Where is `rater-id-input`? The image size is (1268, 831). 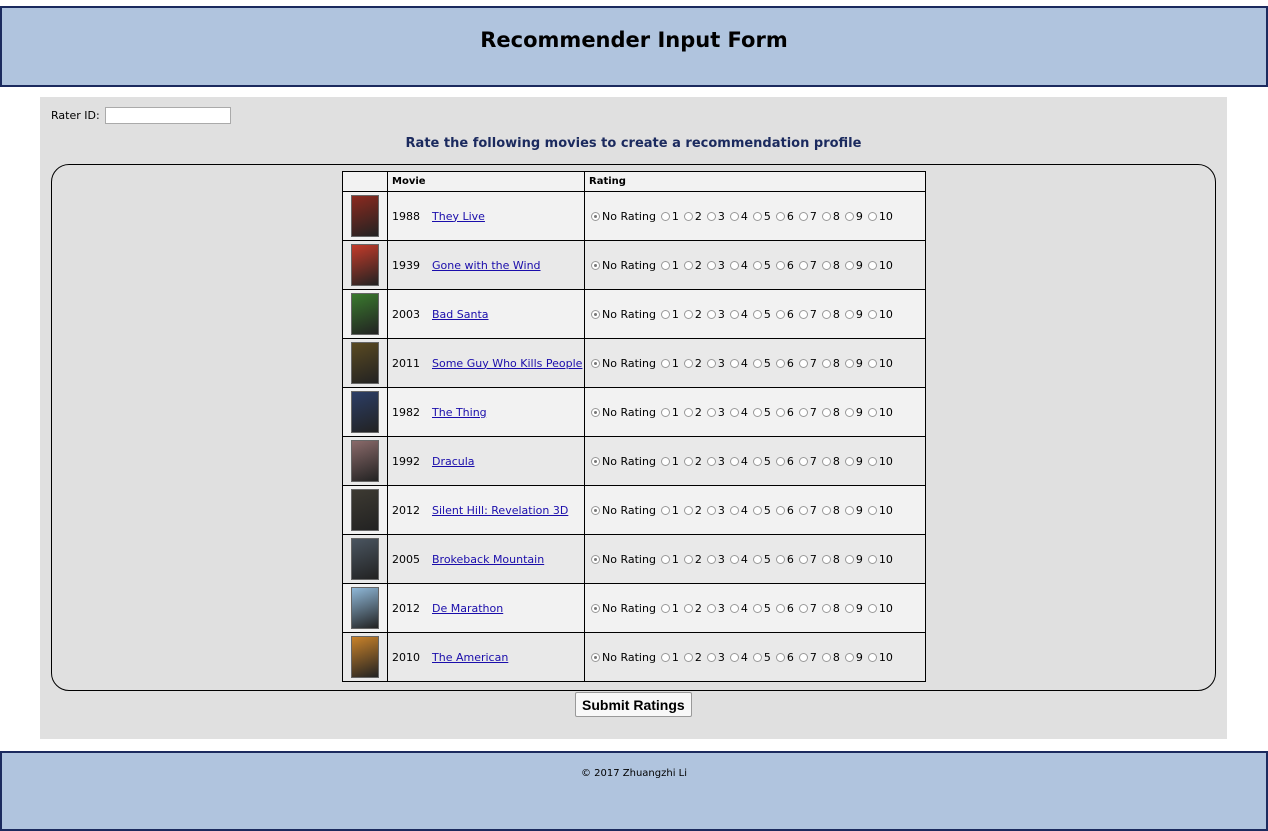 rater-id-input is located at coordinates (168, 115).